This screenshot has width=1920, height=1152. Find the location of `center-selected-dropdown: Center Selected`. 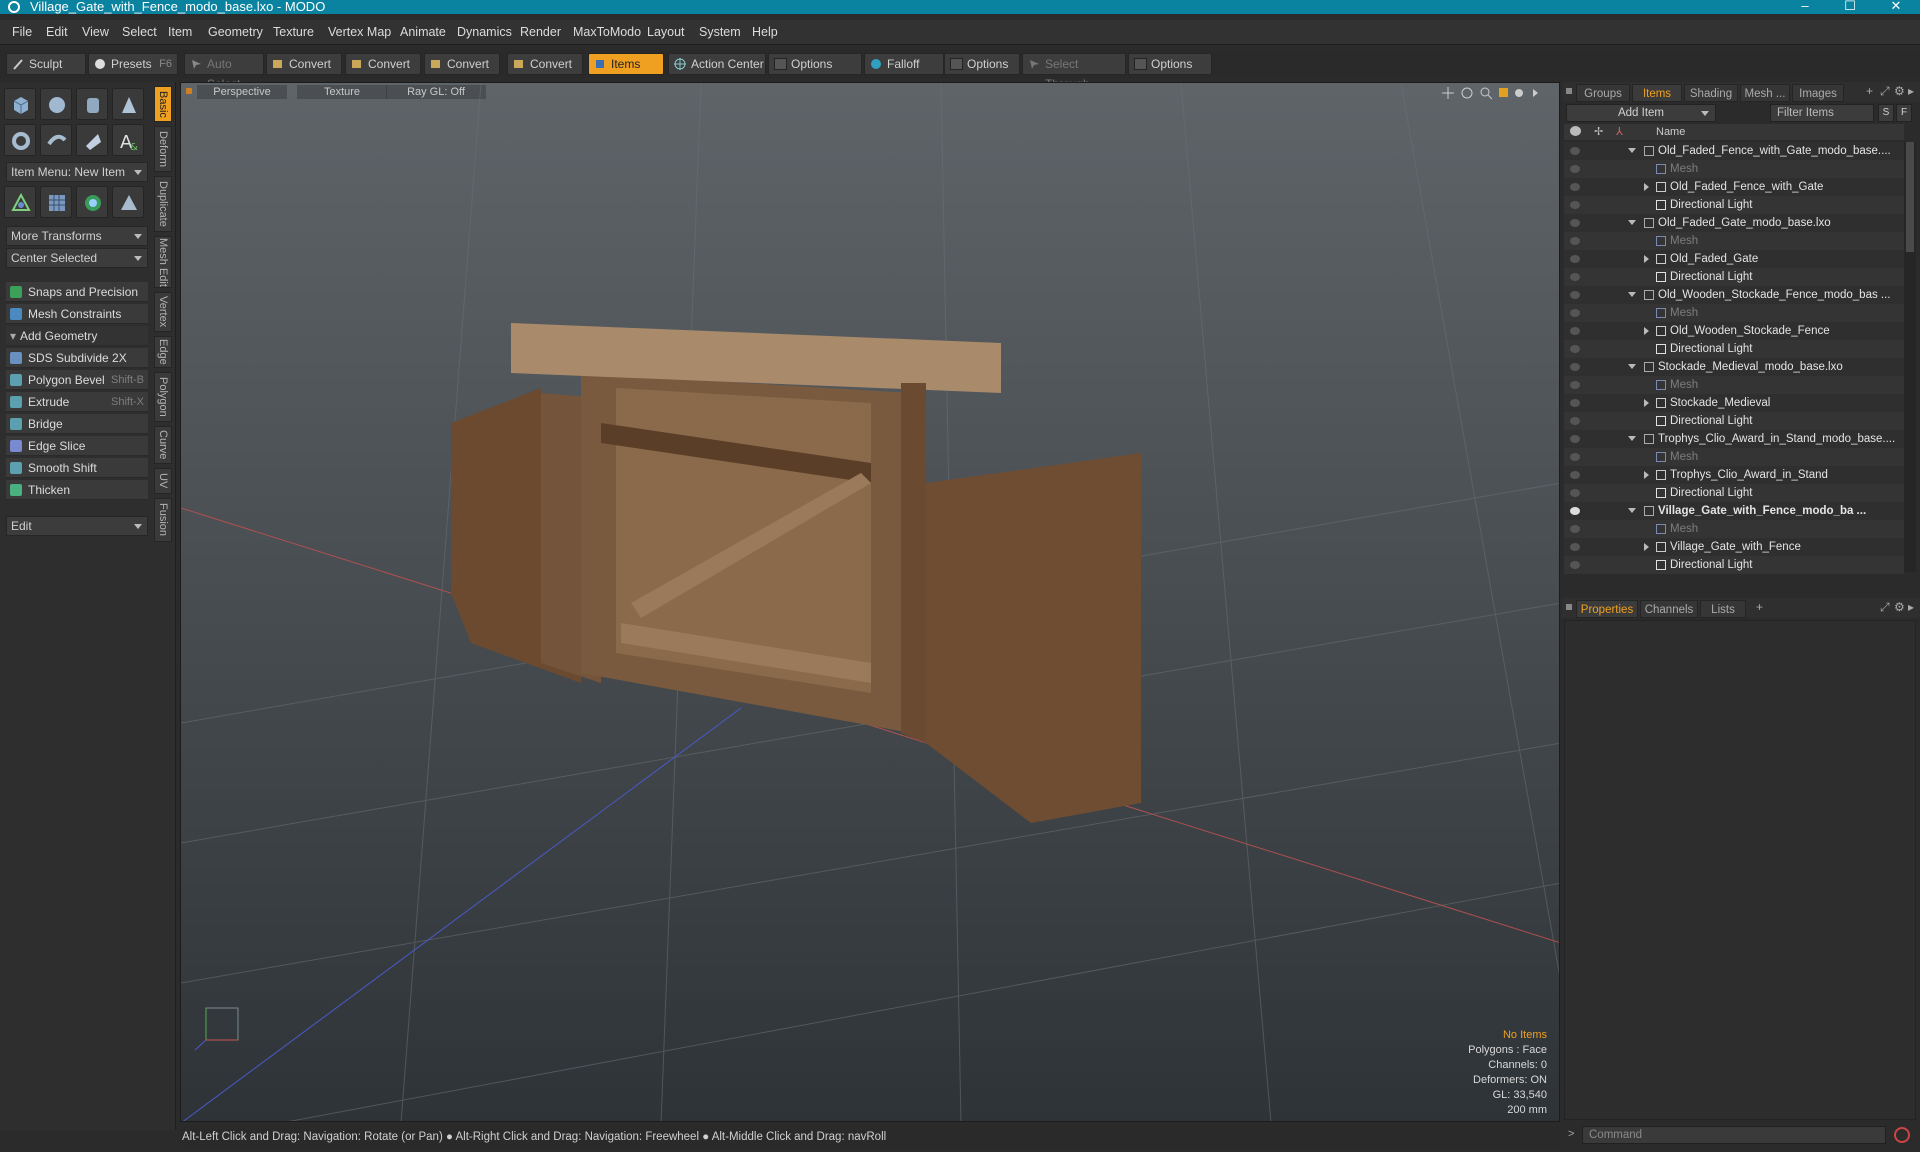

center-selected-dropdown: Center Selected is located at coordinates (77, 258).